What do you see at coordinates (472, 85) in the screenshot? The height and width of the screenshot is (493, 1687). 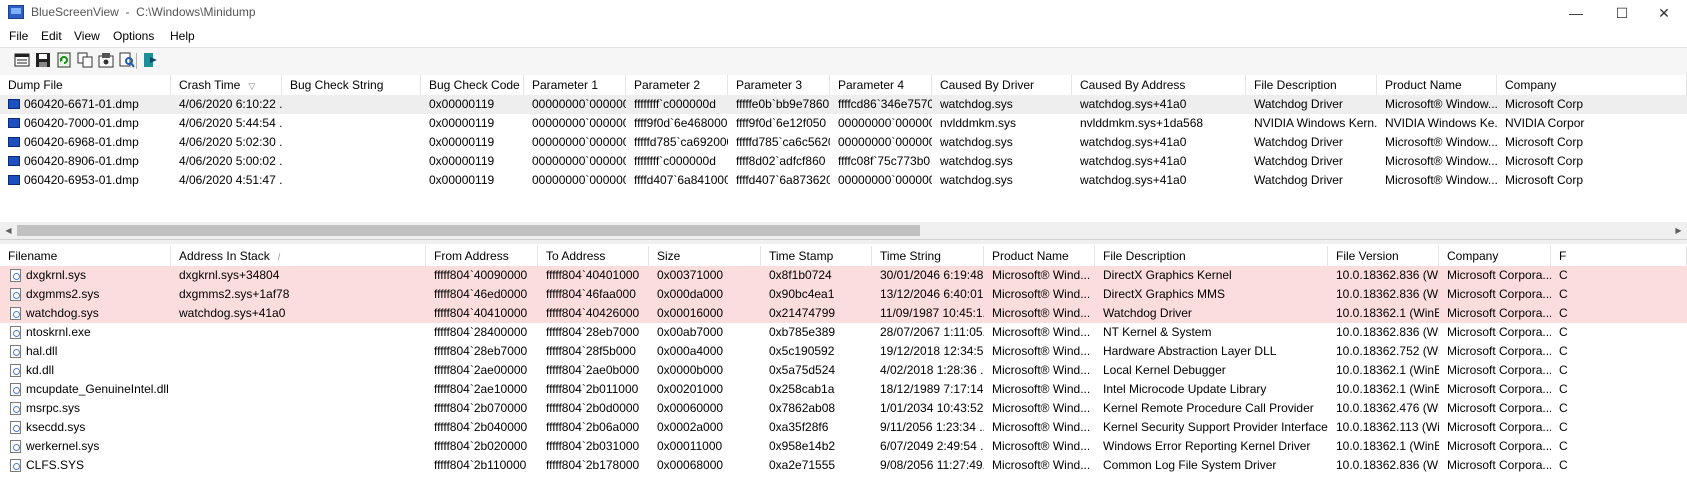 I see `col-bug-check-code: Bug Check Code` at bounding box center [472, 85].